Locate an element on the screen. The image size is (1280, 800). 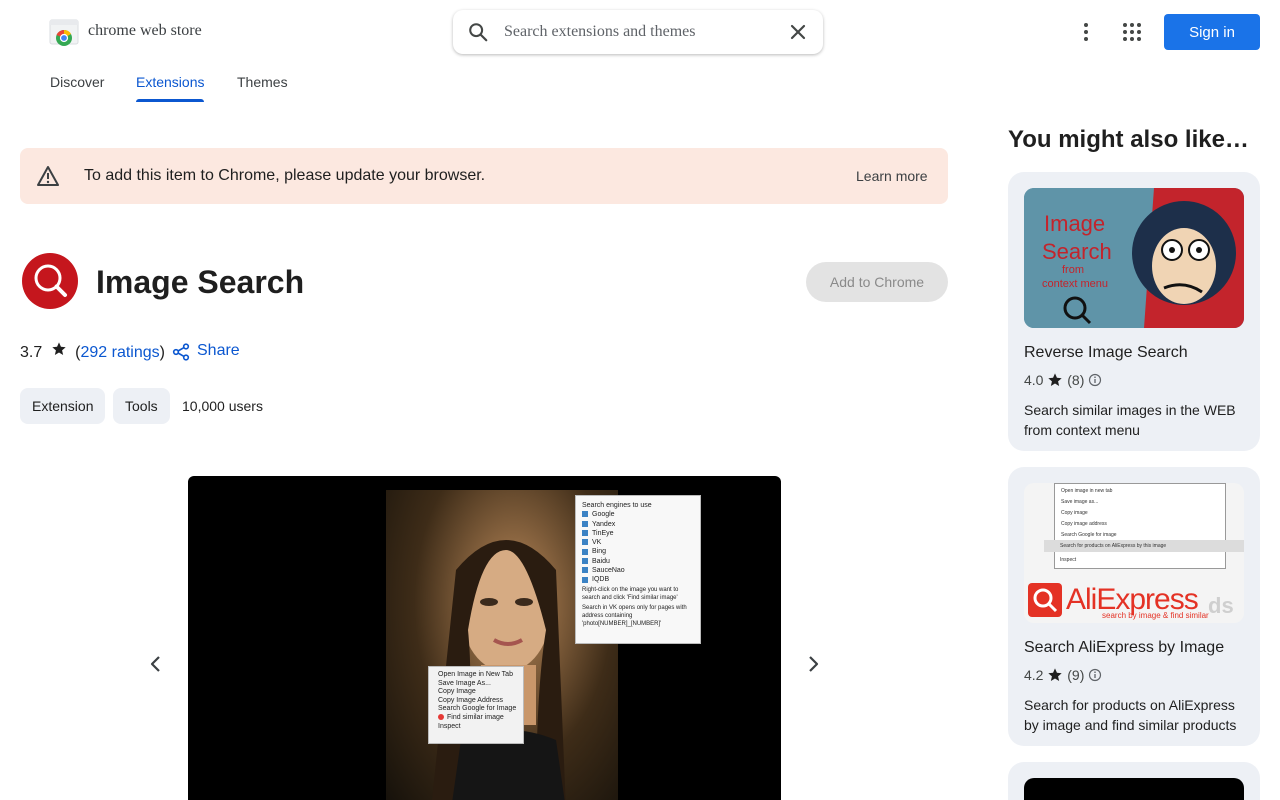
warning-icon is located at coordinates (48, 176).